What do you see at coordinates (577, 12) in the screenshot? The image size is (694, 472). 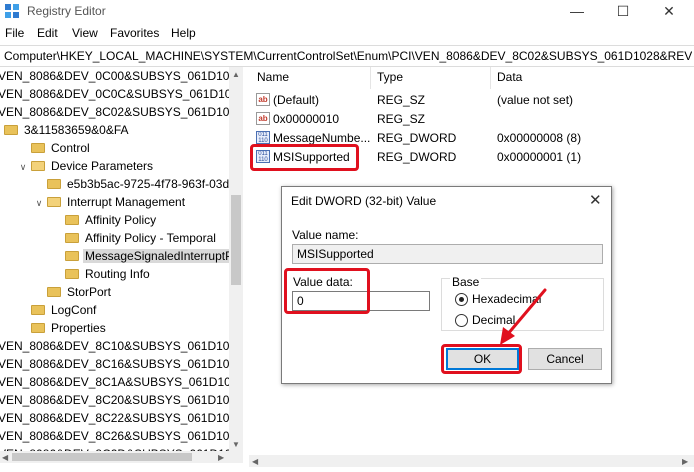 I see `minimize-icon: —` at bounding box center [577, 12].